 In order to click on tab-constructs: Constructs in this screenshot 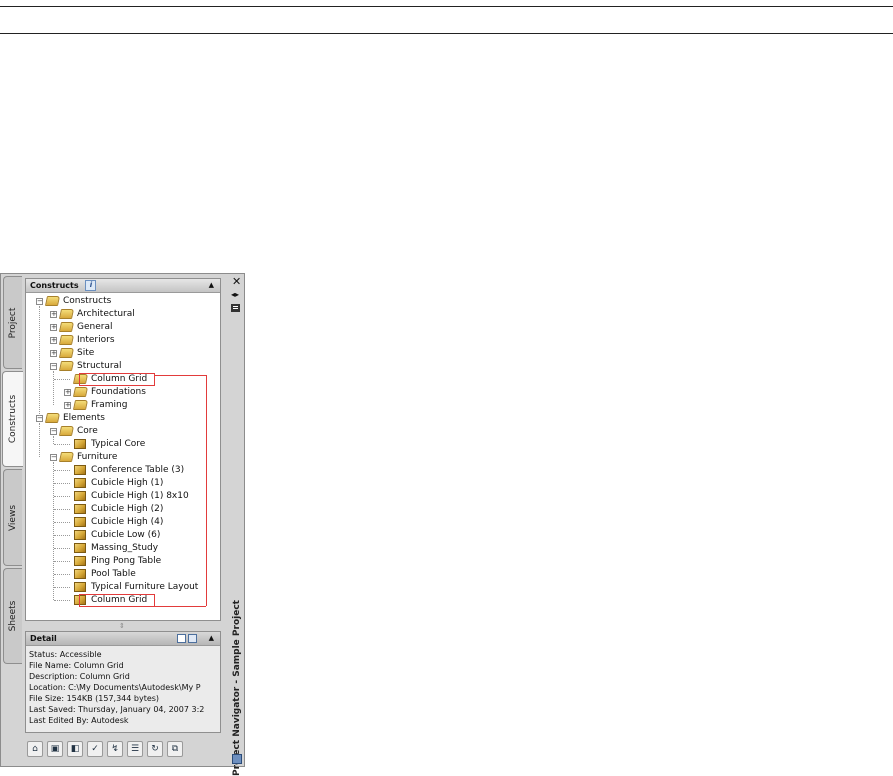, I will do `click(12, 419)`.